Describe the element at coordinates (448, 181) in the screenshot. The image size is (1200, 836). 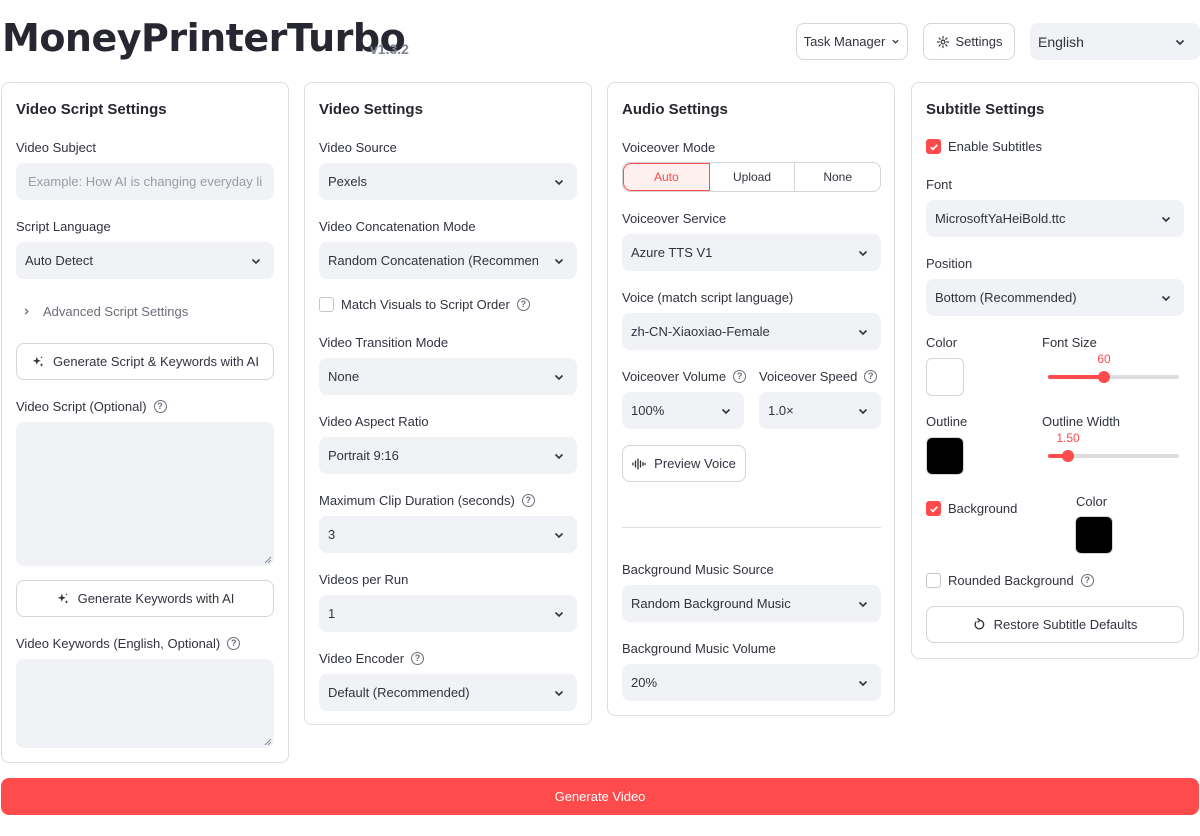
I see `video-source-select: Pexels` at that location.